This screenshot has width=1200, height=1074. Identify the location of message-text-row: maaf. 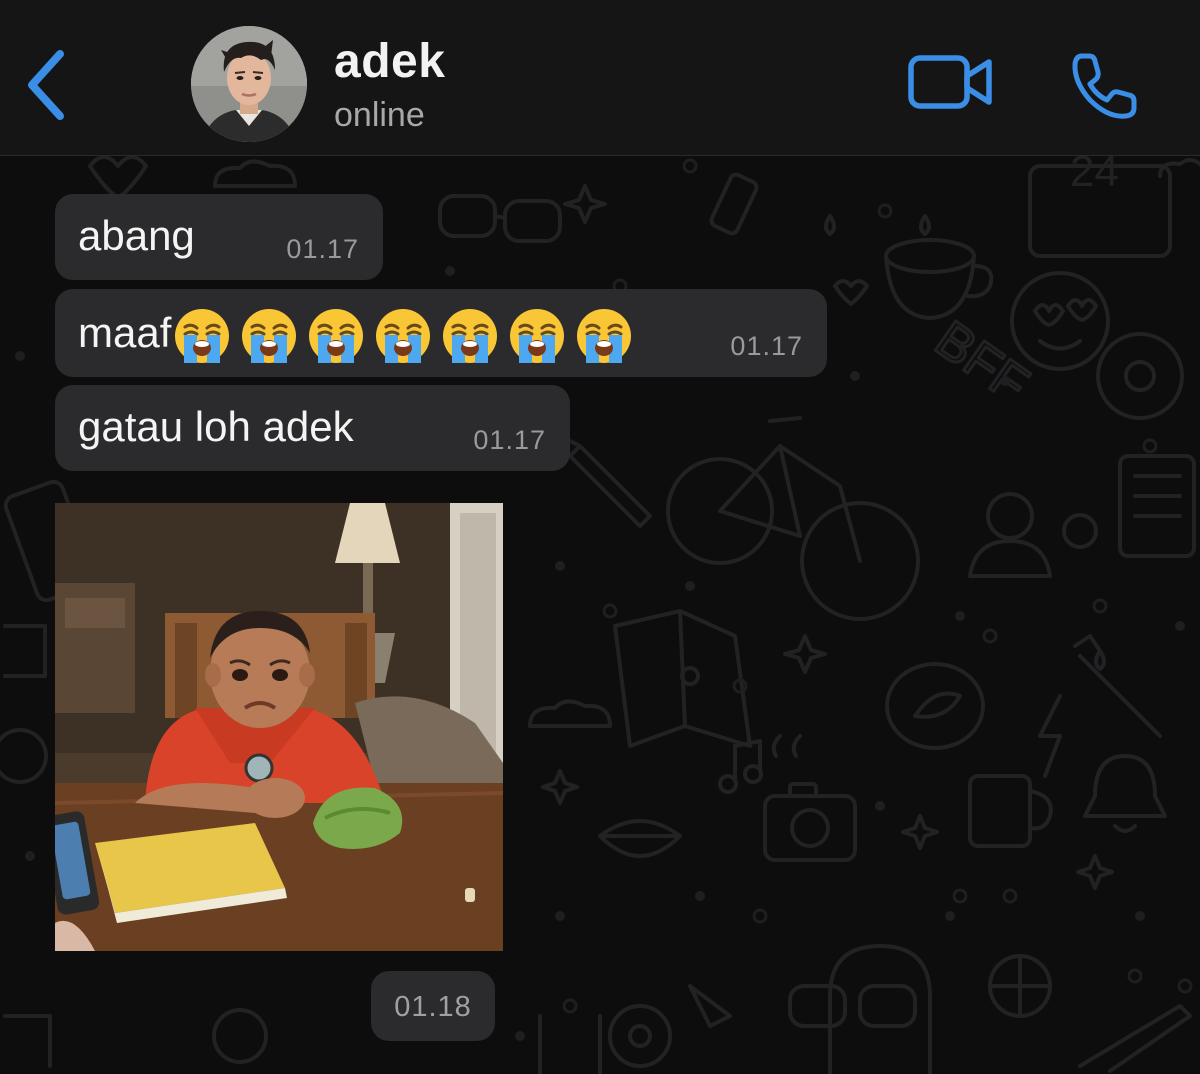
(360, 336).